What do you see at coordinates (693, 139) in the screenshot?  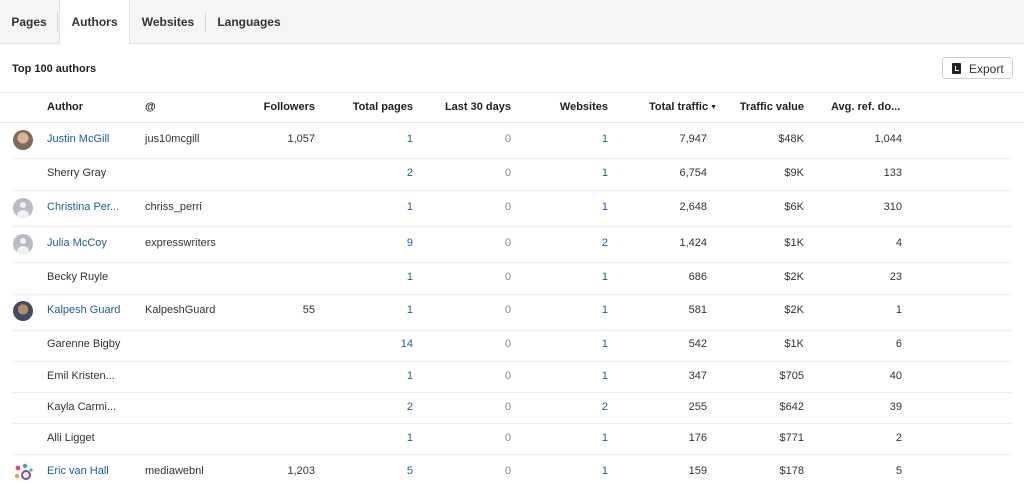 I see `total-traffic-cell: 7,947` at bounding box center [693, 139].